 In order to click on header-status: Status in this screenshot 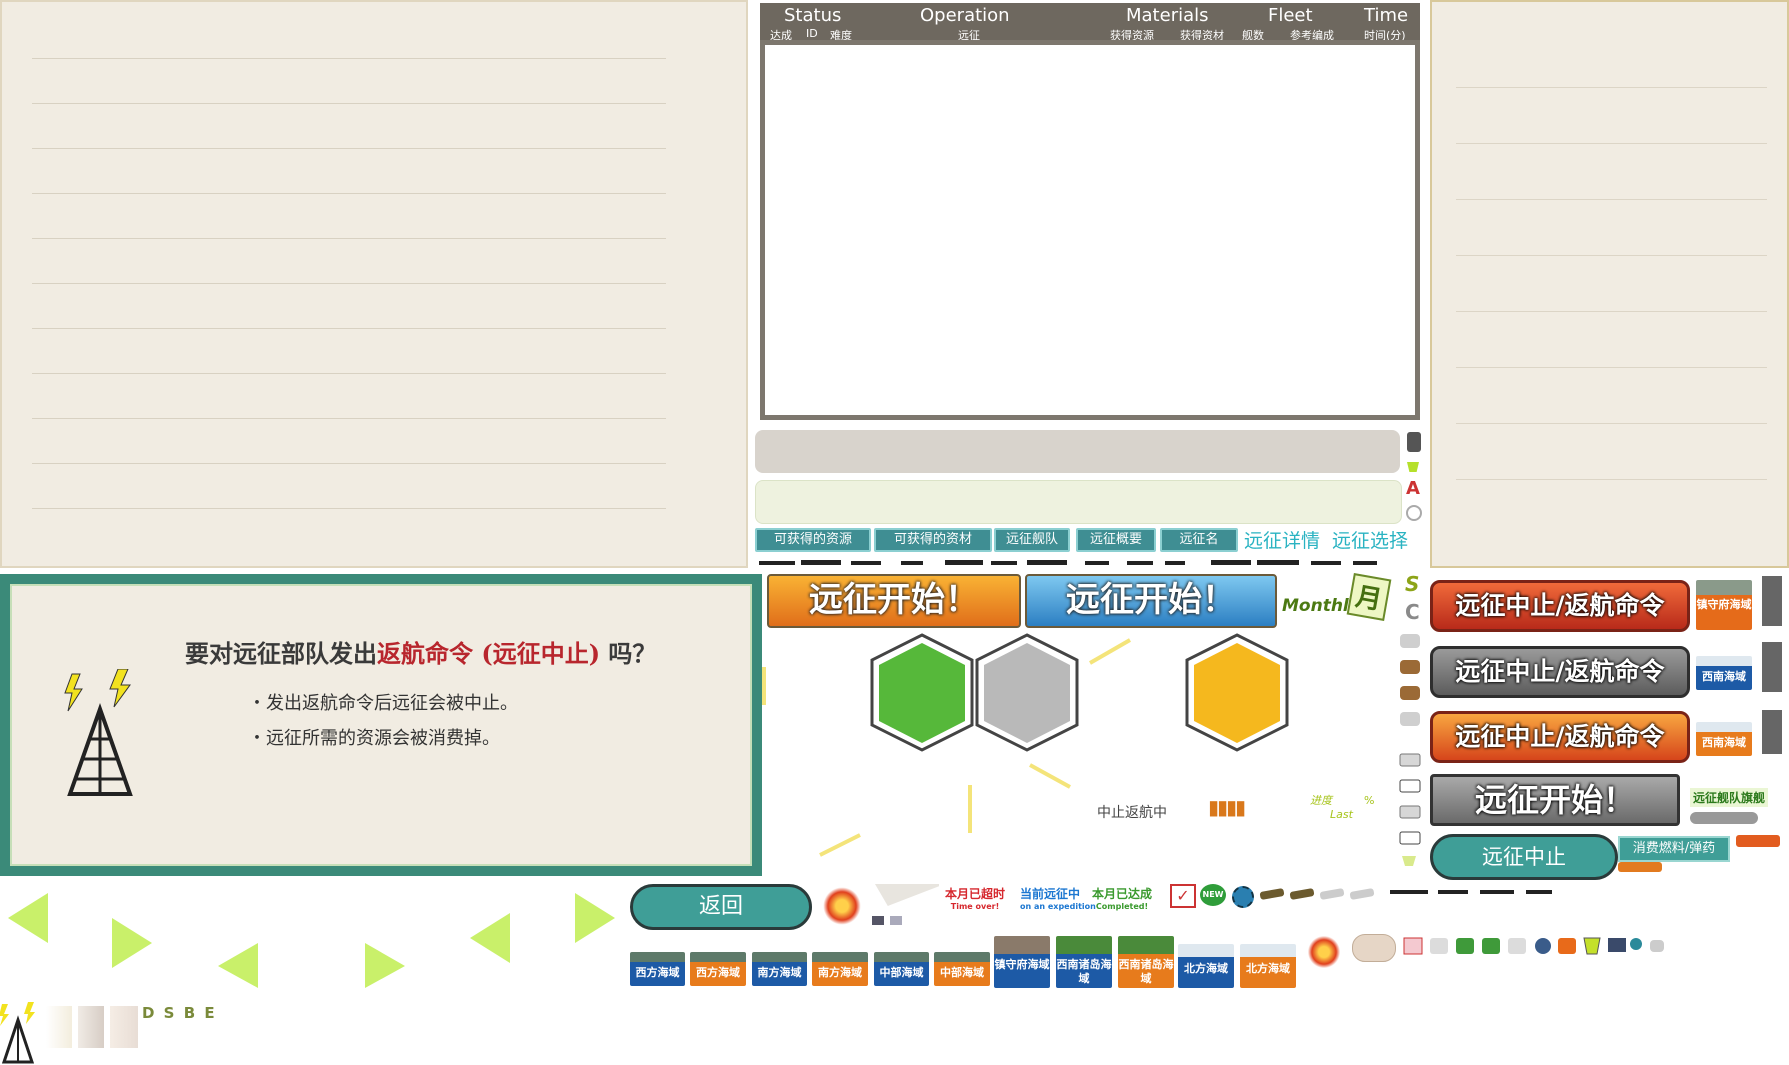, I will do `click(813, 15)`.